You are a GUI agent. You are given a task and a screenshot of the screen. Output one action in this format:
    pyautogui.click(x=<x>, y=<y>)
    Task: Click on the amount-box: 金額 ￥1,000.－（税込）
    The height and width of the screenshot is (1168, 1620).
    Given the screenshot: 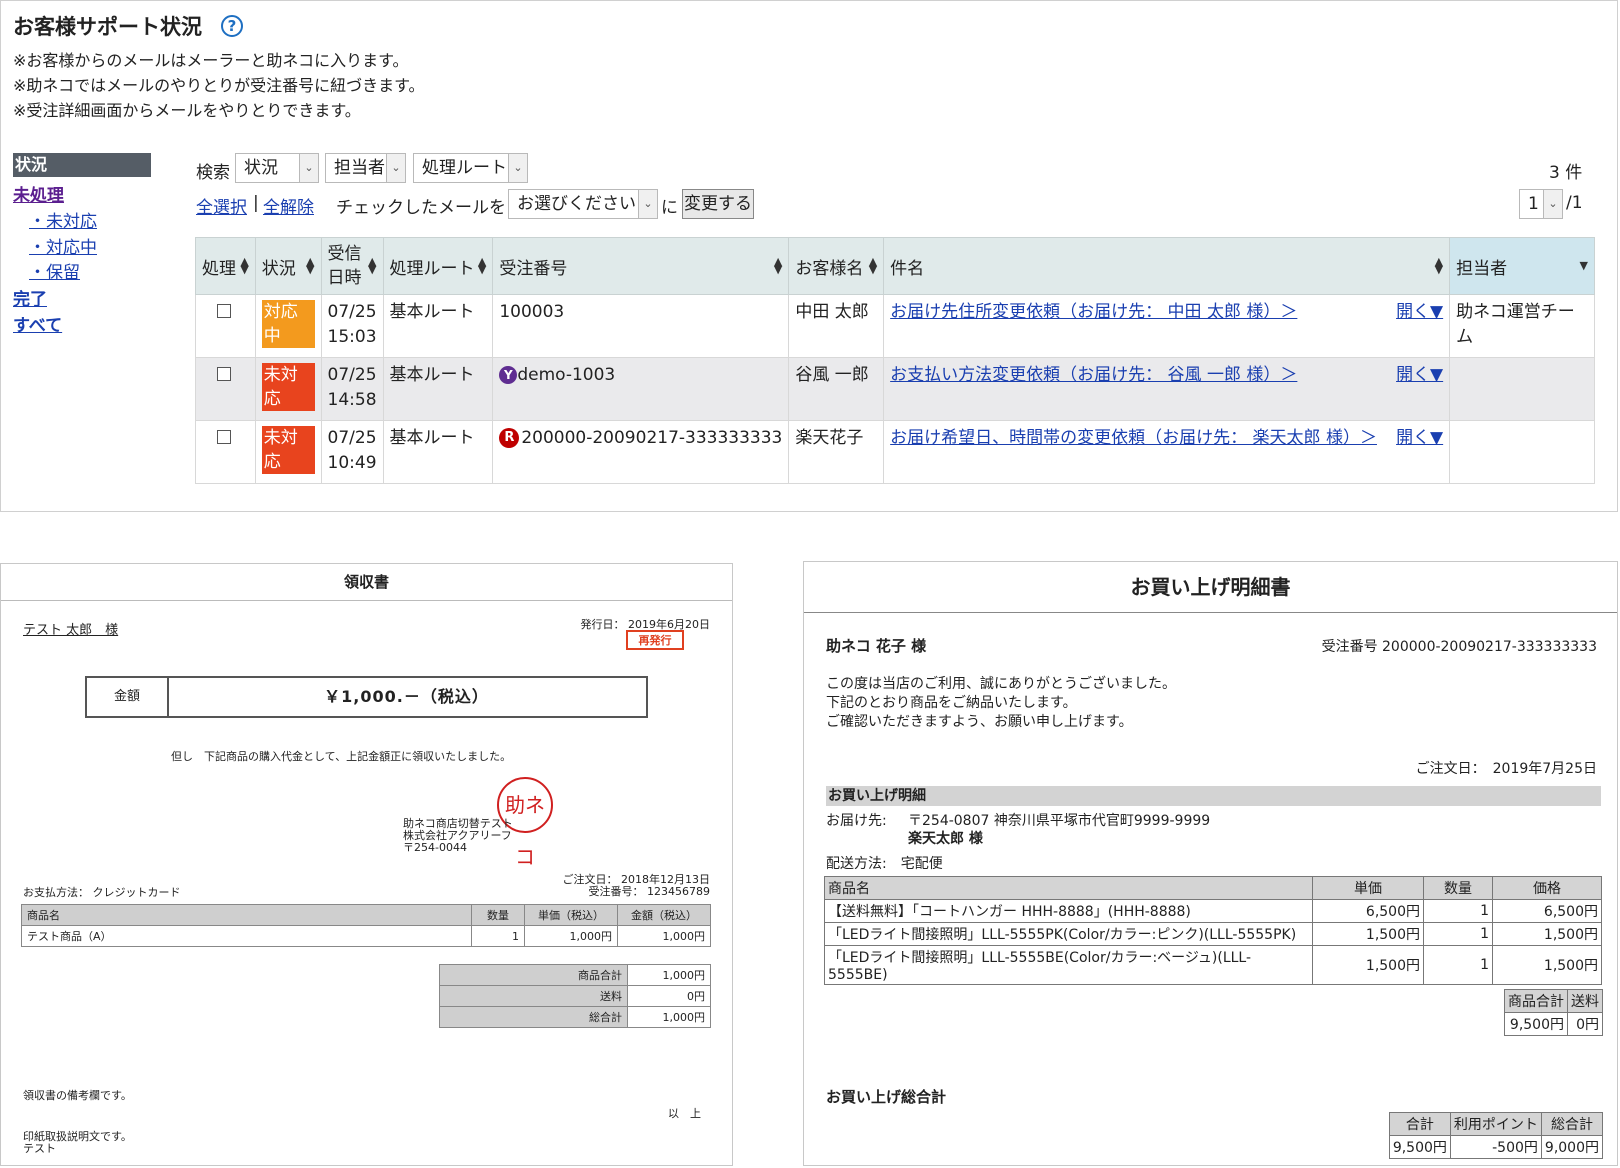 What is the action you would take?
    pyautogui.click(x=366, y=697)
    